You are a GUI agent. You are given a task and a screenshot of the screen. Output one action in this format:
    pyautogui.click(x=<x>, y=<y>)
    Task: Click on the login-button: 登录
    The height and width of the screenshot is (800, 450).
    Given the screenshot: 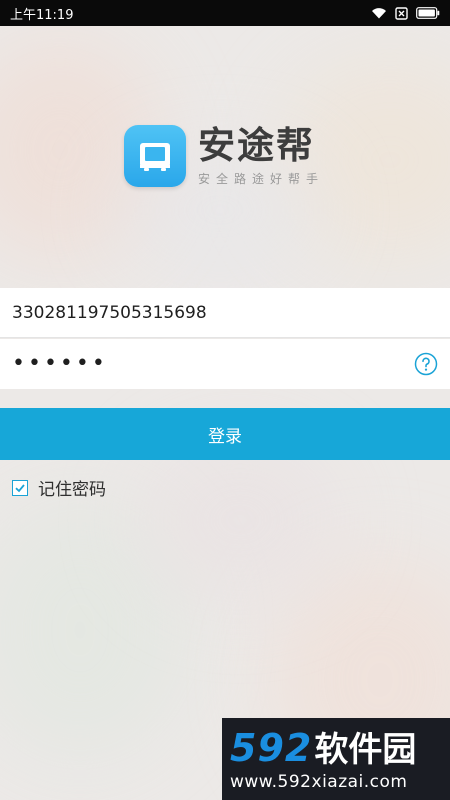 What is the action you would take?
    pyautogui.click(x=225, y=434)
    